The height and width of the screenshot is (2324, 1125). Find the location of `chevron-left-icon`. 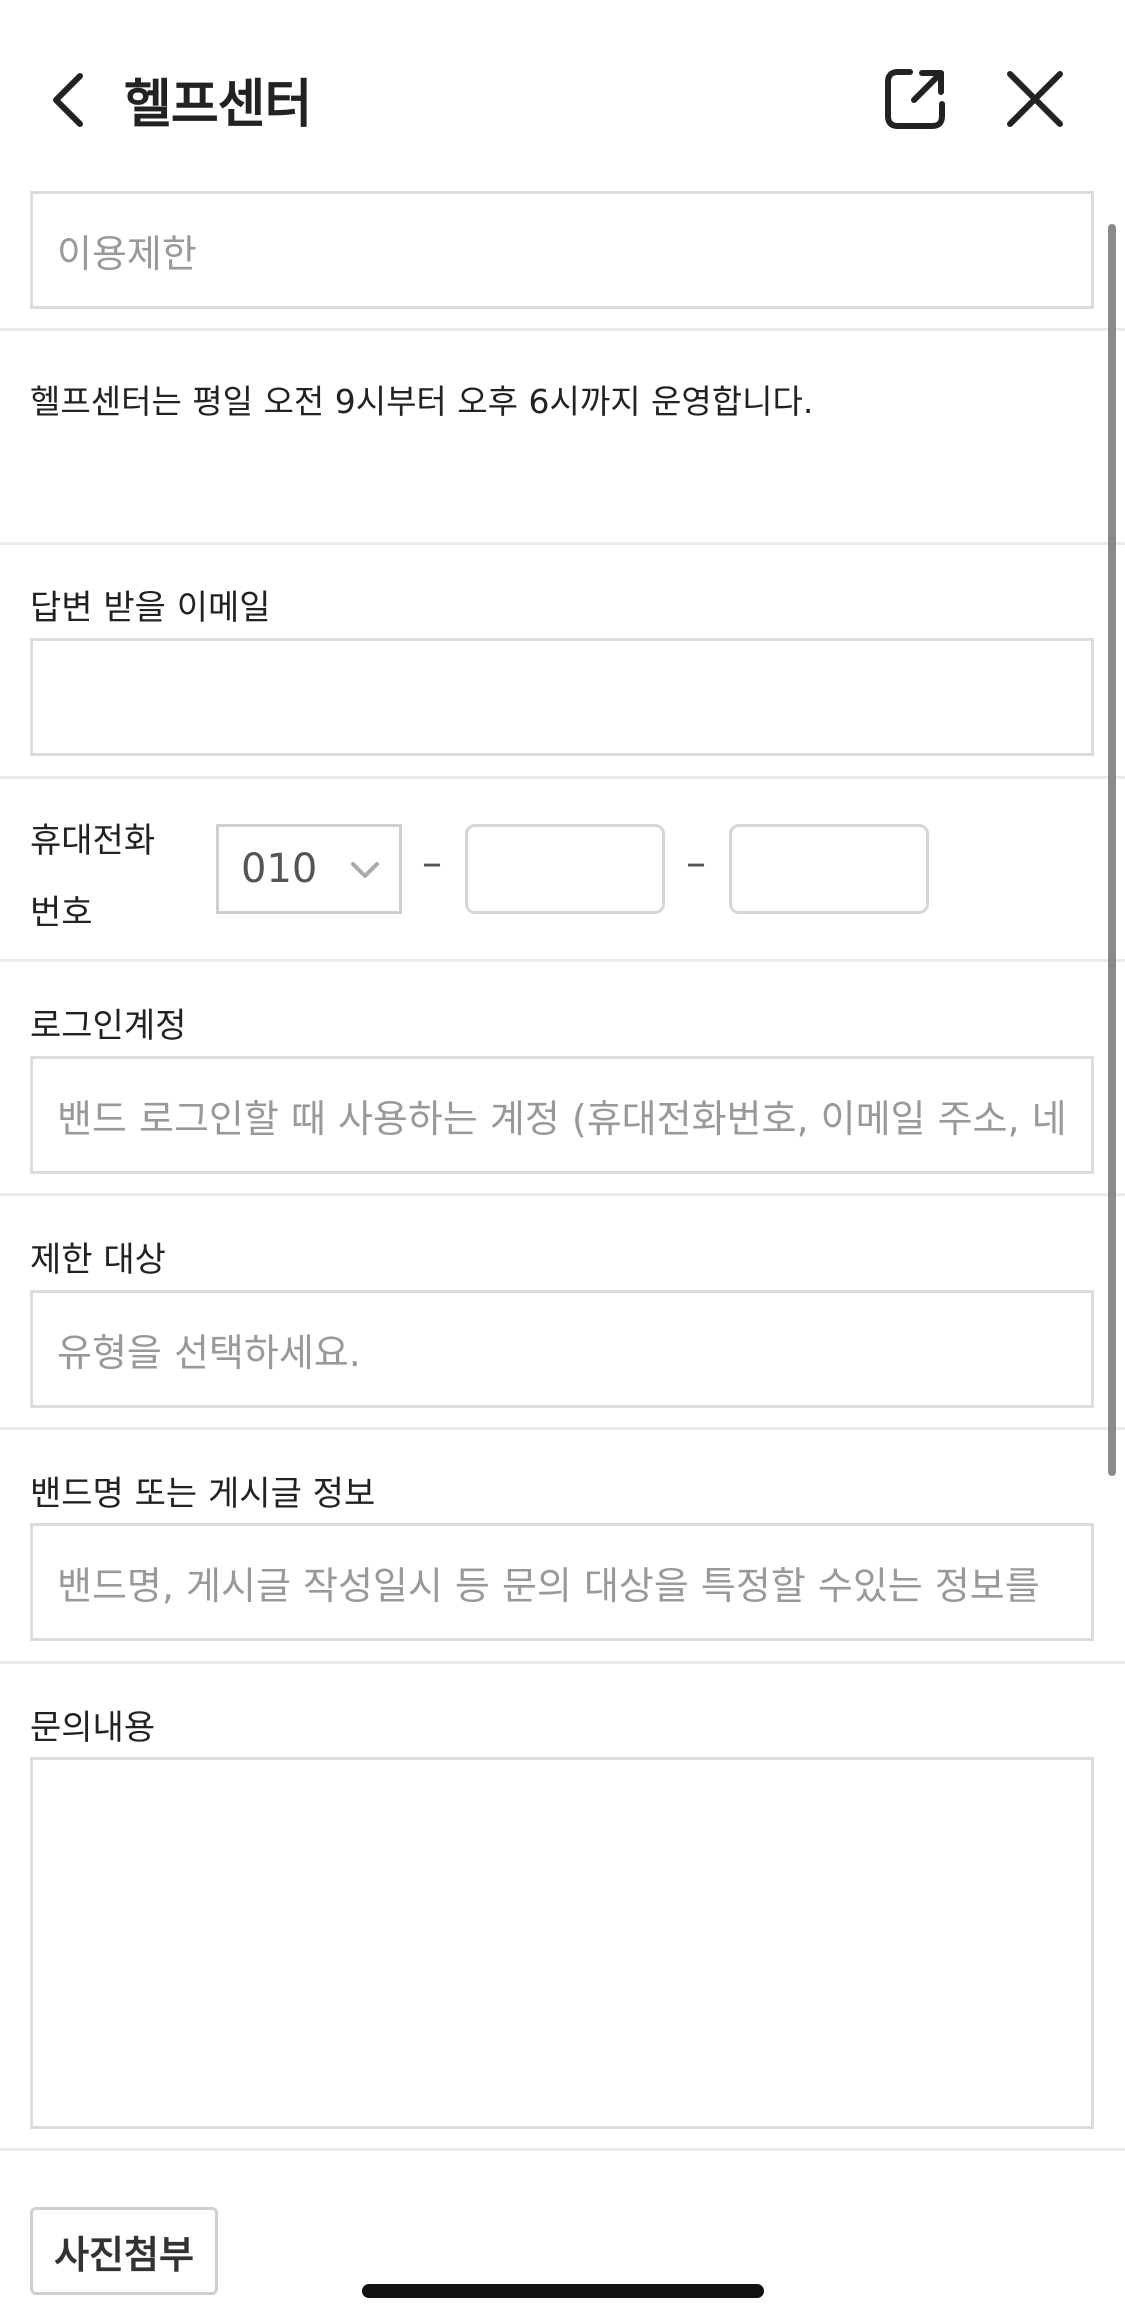

chevron-left-icon is located at coordinates (69, 100).